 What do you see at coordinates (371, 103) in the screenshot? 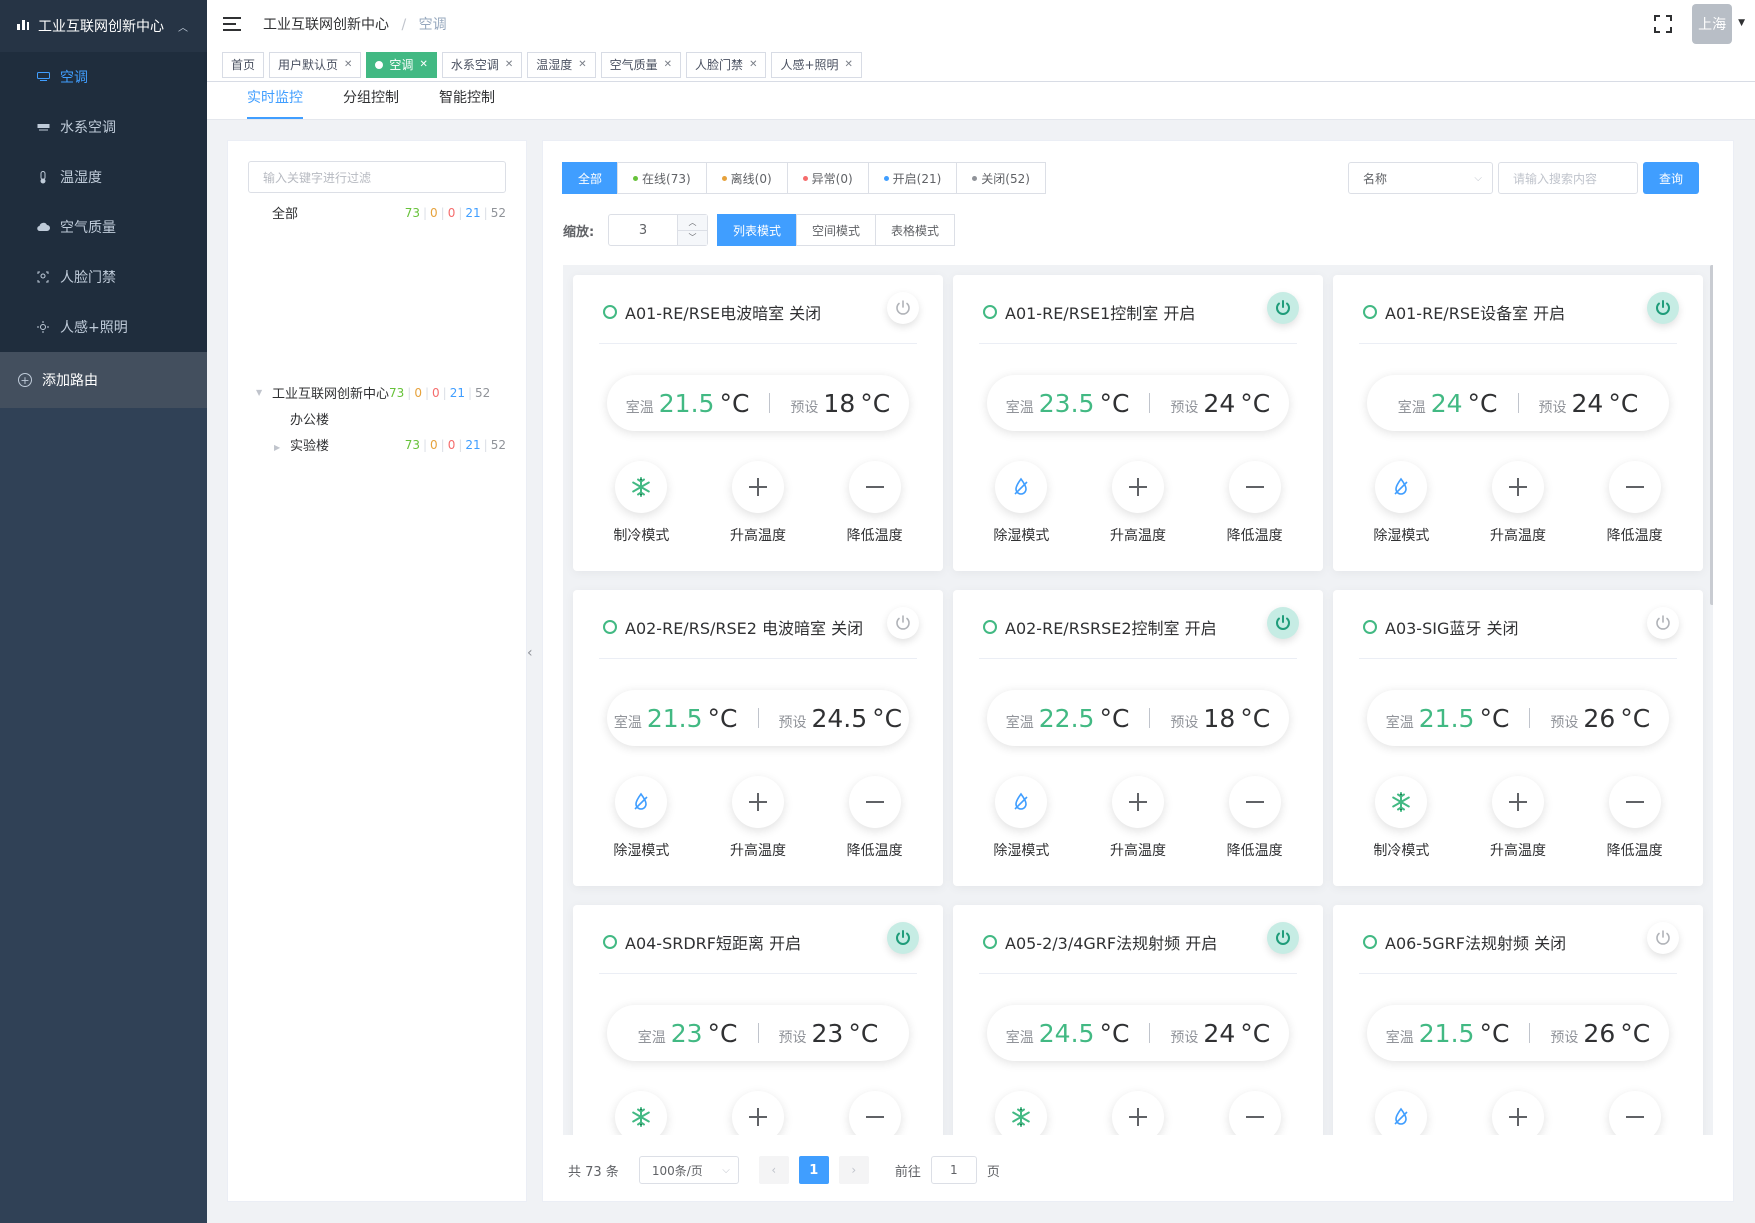
I see `subtab-1: 分组控制` at bounding box center [371, 103].